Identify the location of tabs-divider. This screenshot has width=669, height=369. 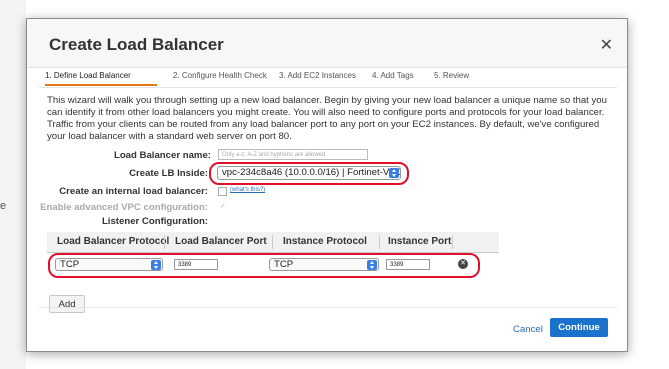
(328, 87).